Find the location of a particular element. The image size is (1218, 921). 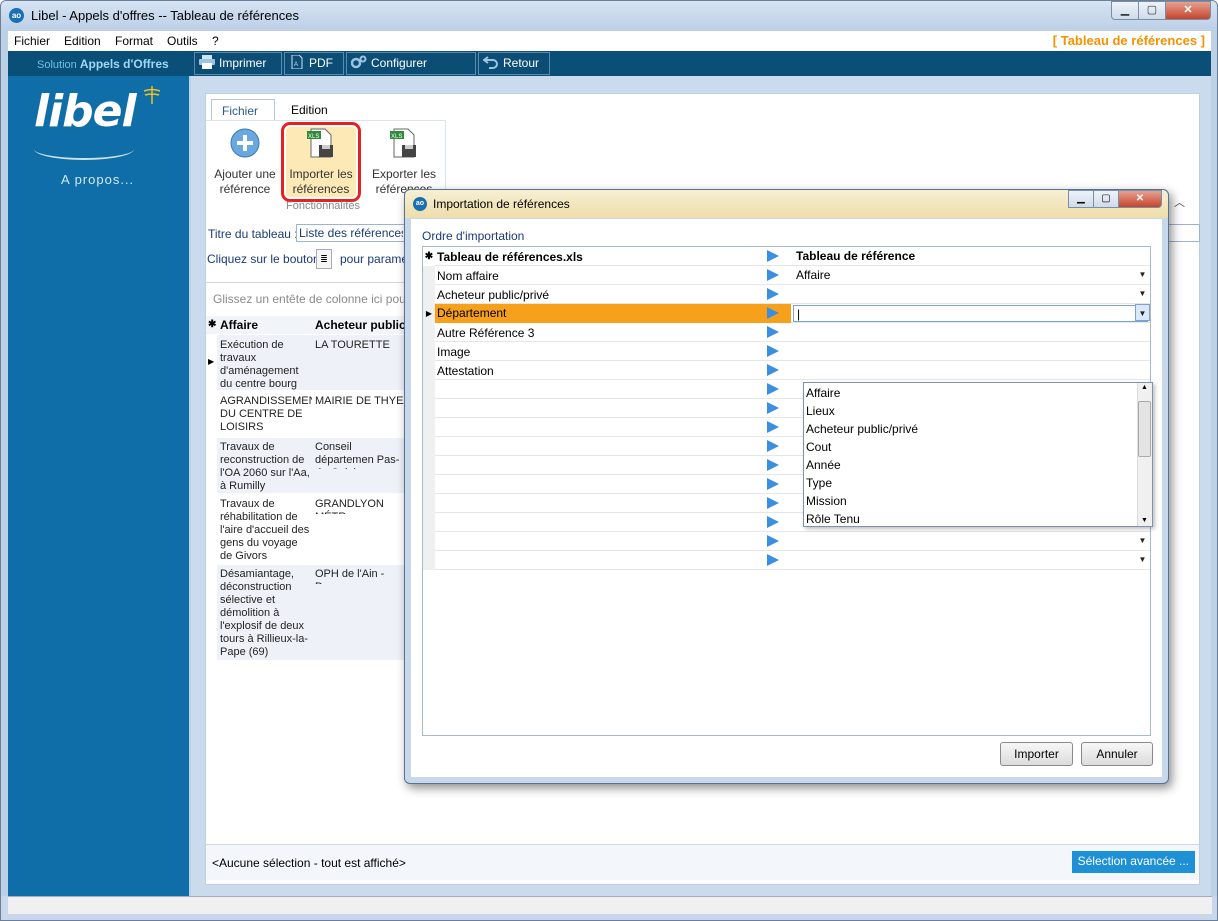

dialog-title-bar: ao Importation de références ▁ ▢ ✕ is located at coordinates (786, 204).